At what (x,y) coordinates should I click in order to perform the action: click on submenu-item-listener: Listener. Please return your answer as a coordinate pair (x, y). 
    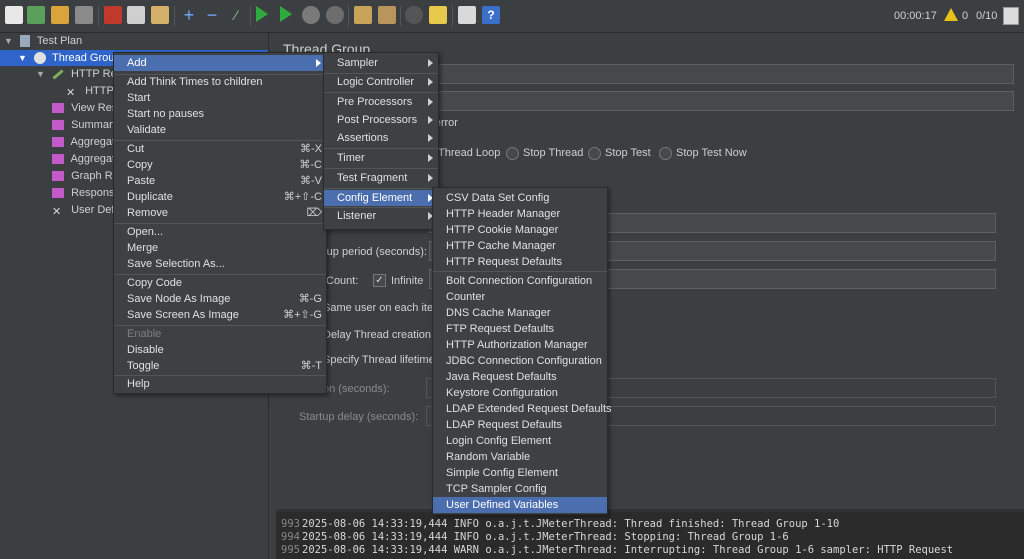
    Looking at the image, I should click on (381, 216).